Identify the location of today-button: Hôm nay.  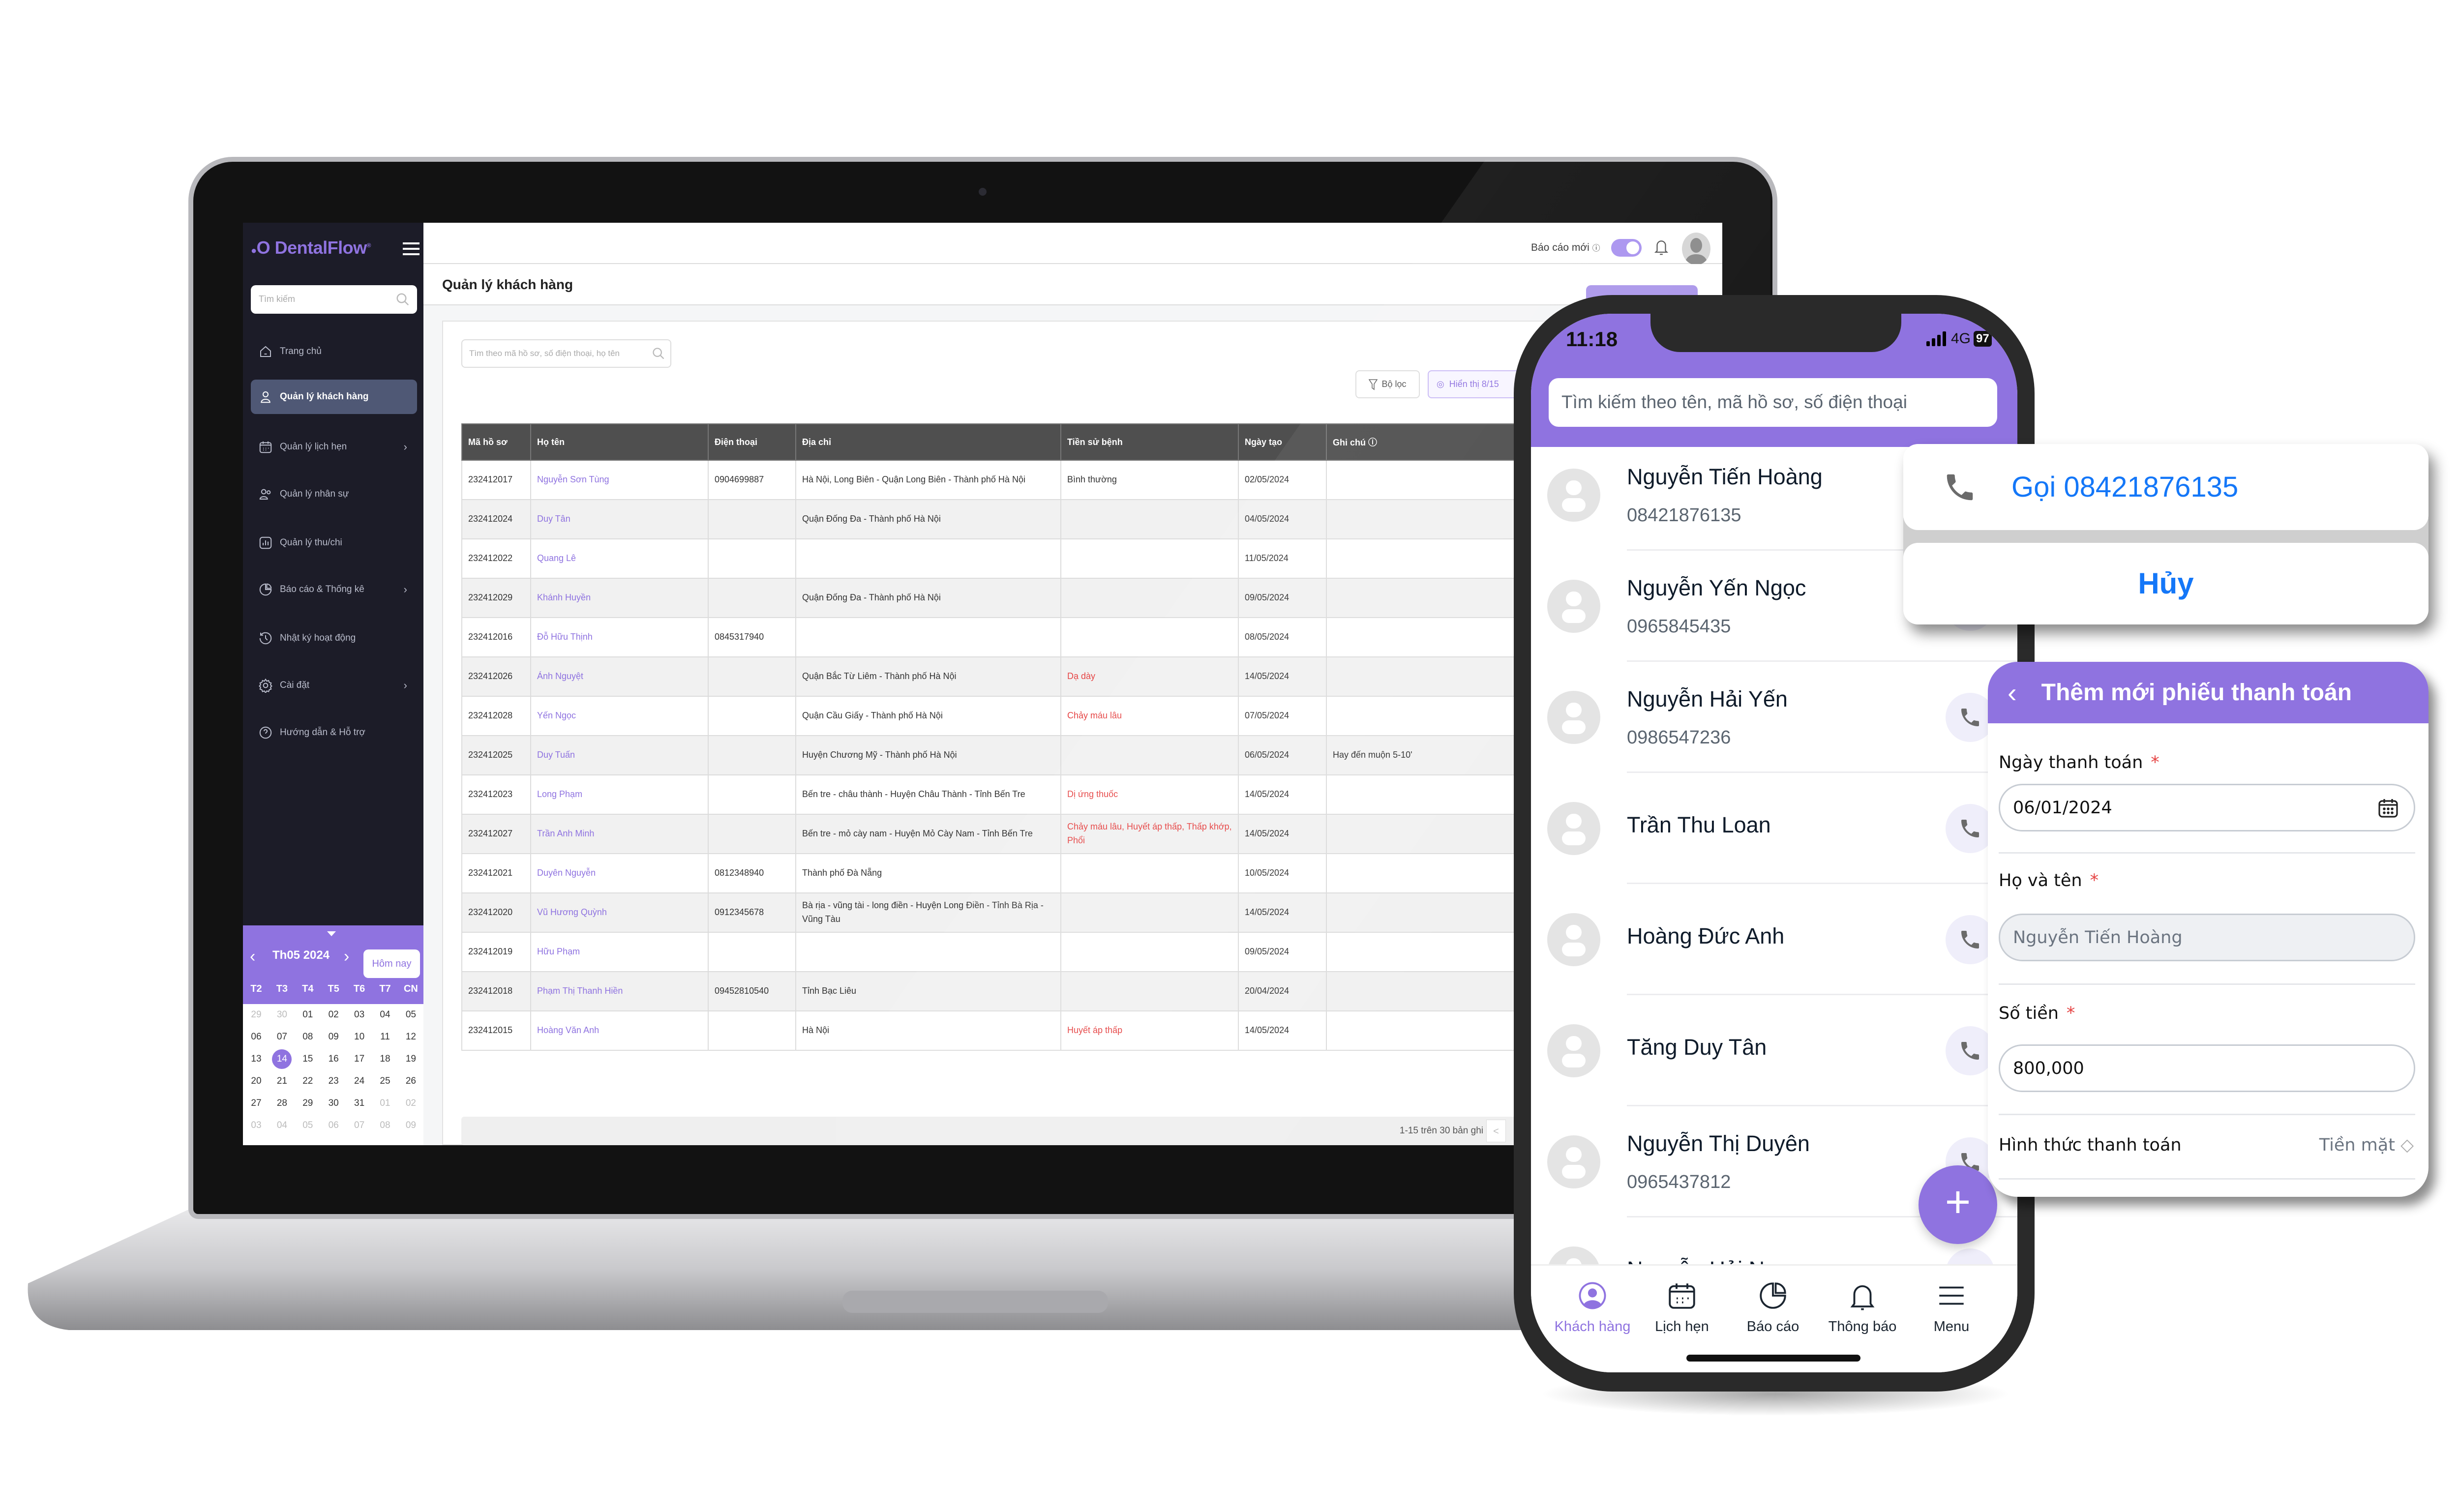
(391, 963).